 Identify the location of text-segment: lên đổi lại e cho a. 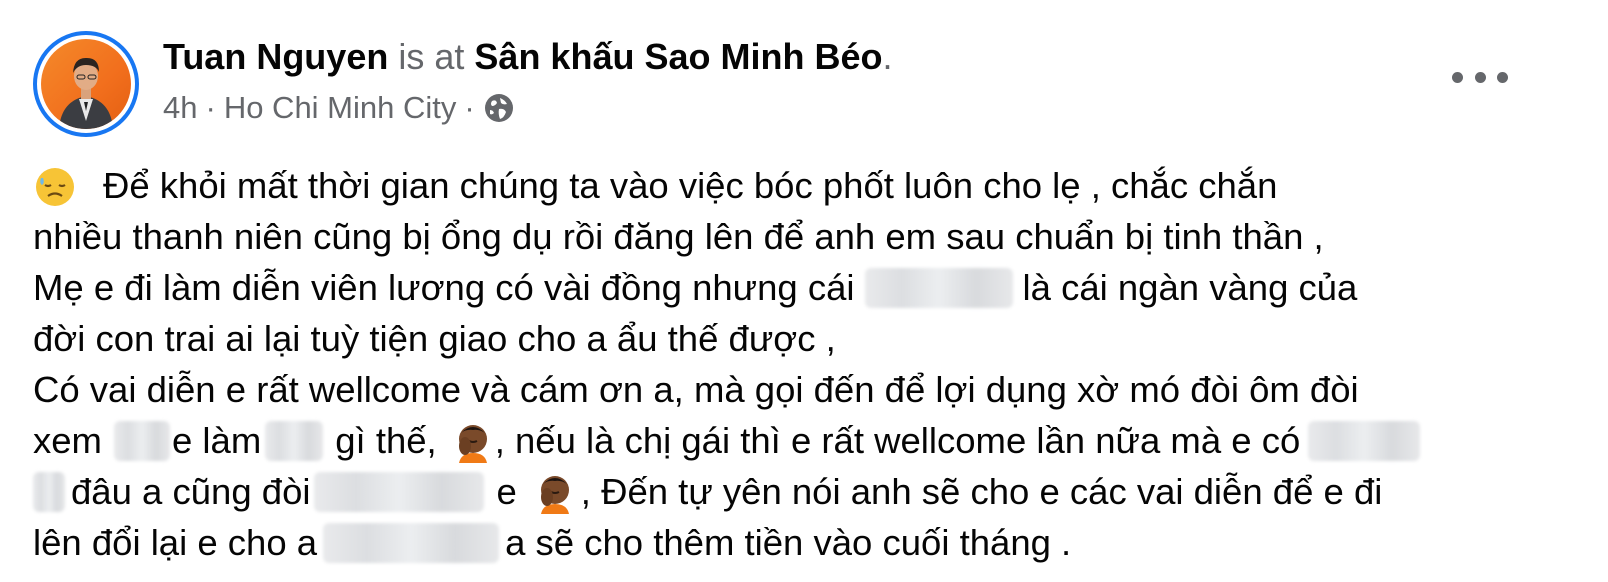
(175, 542).